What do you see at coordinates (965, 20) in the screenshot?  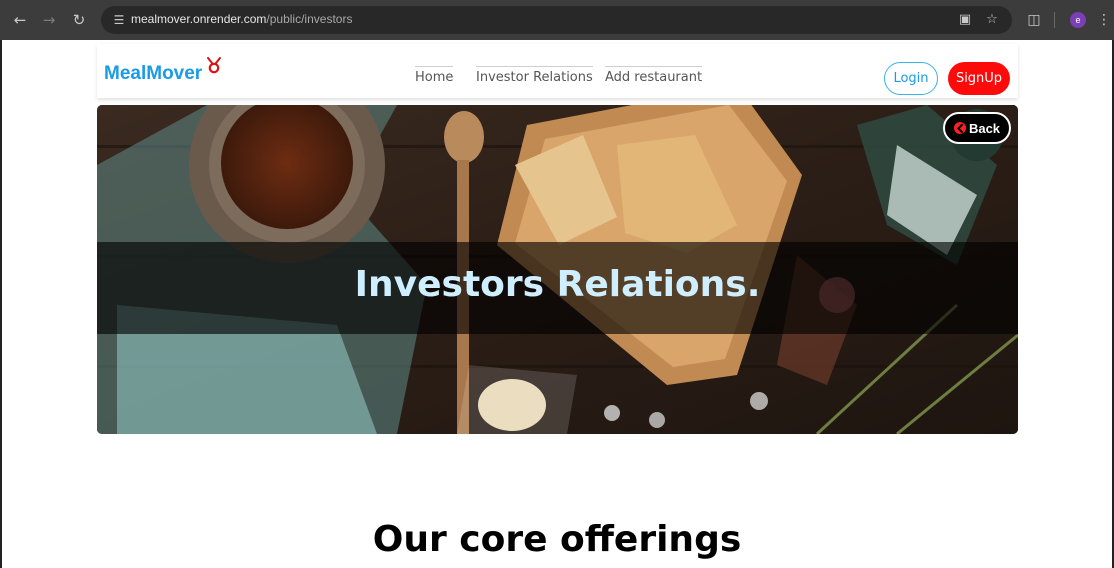 I see `cast-icon: ▣` at bounding box center [965, 20].